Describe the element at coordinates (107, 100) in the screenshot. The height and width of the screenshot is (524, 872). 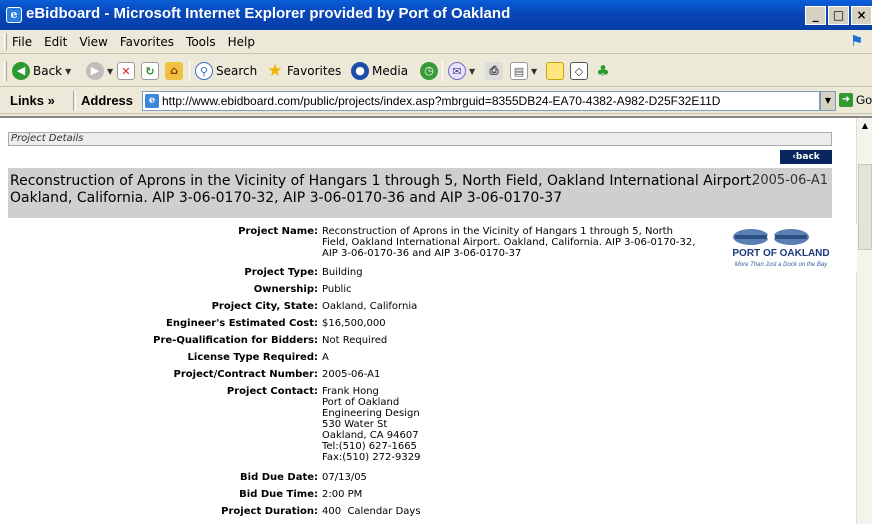
I see `address-label: Address` at that location.